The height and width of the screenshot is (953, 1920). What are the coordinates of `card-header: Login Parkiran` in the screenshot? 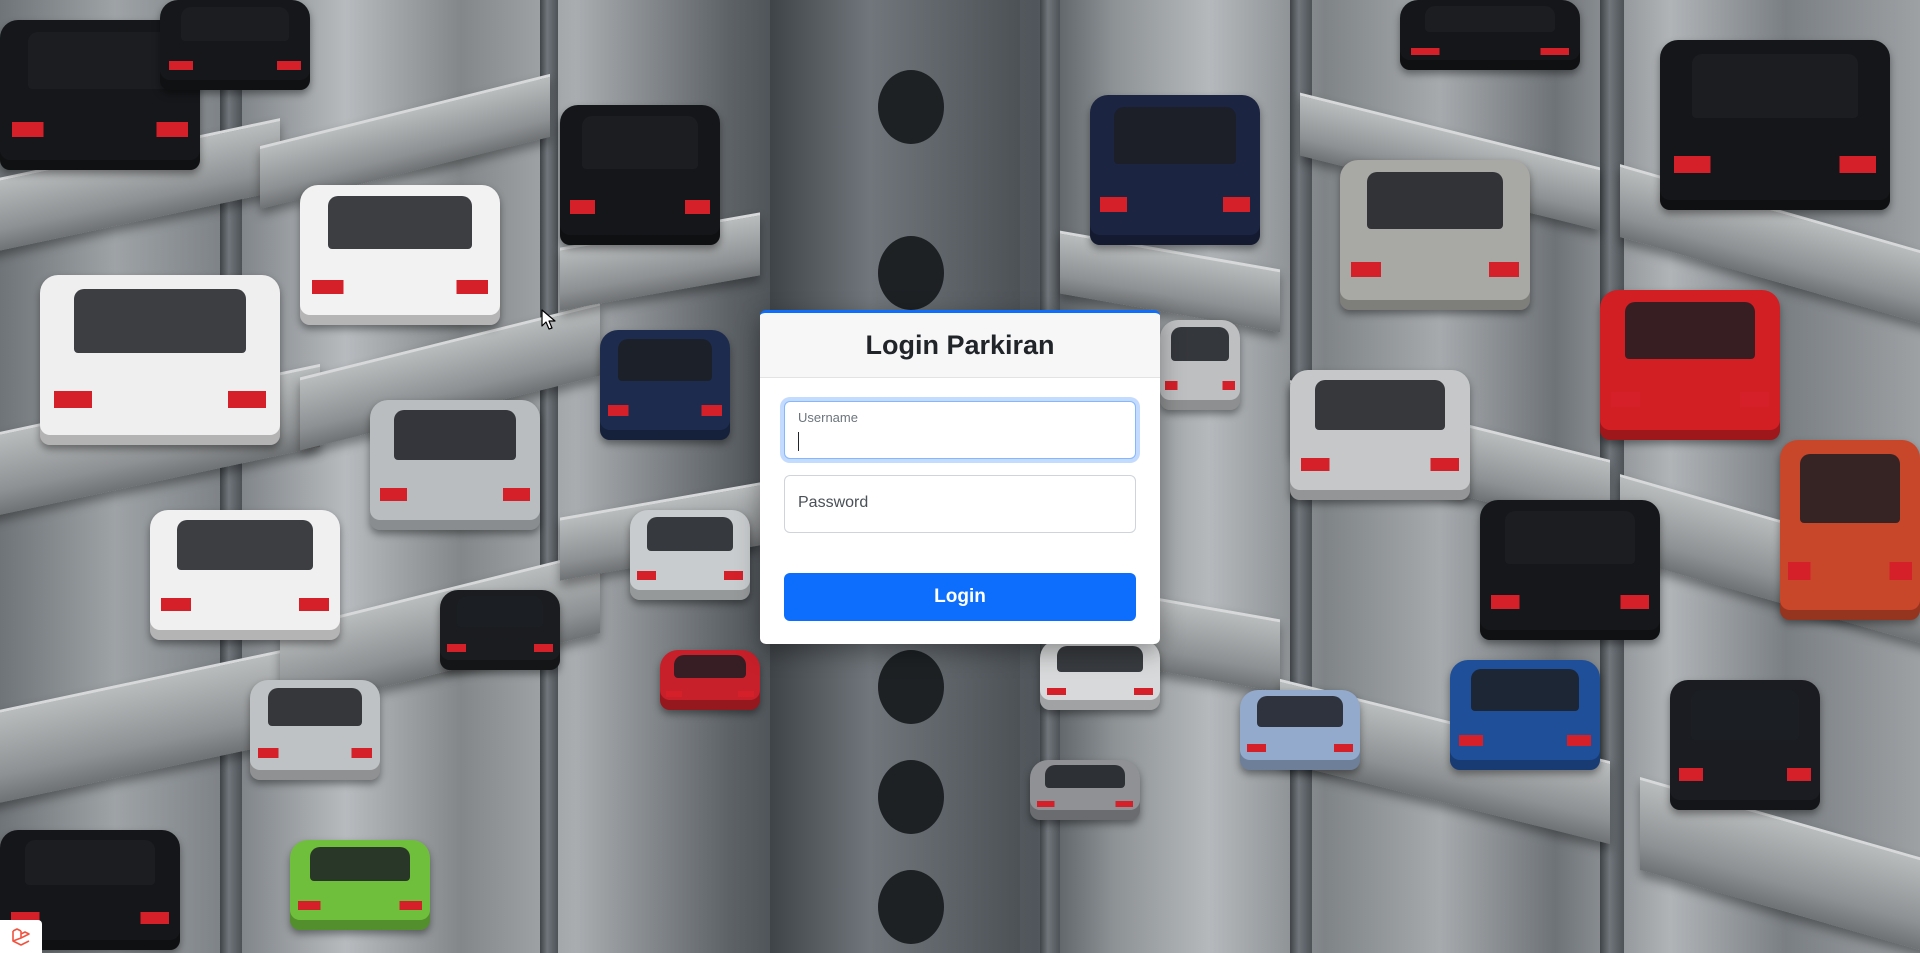 It's located at (960, 345).